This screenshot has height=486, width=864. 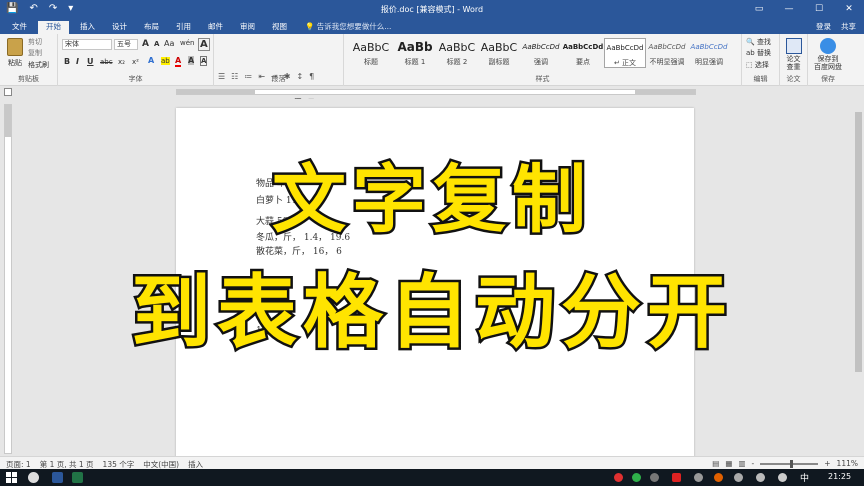 I want to click on tab-file: 文件, so click(x=19, y=27).